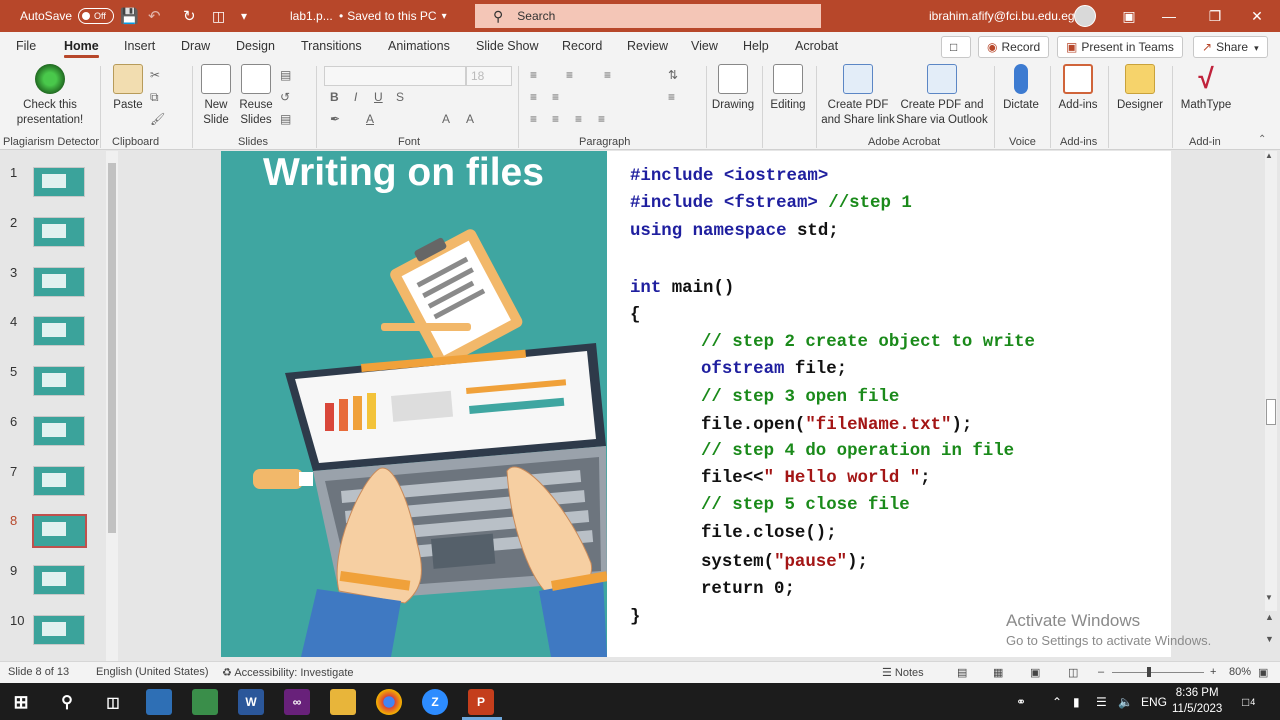  What do you see at coordinates (1263, 672) in the screenshot?
I see `fit-to-window-icon: ▣` at bounding box center [1263, 672].